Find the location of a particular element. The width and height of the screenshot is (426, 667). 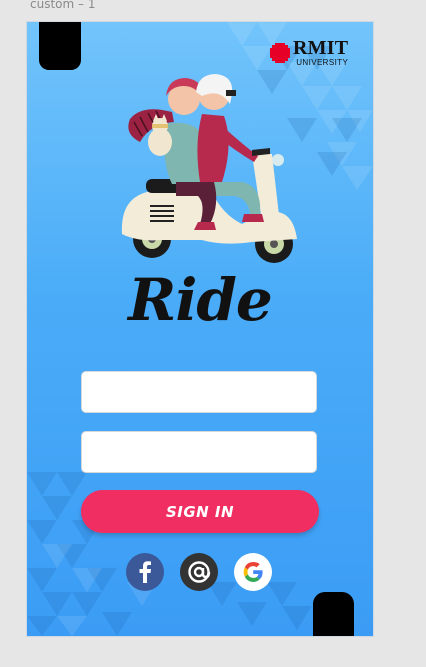

facebook-icon is located at coordinates (145, 572).